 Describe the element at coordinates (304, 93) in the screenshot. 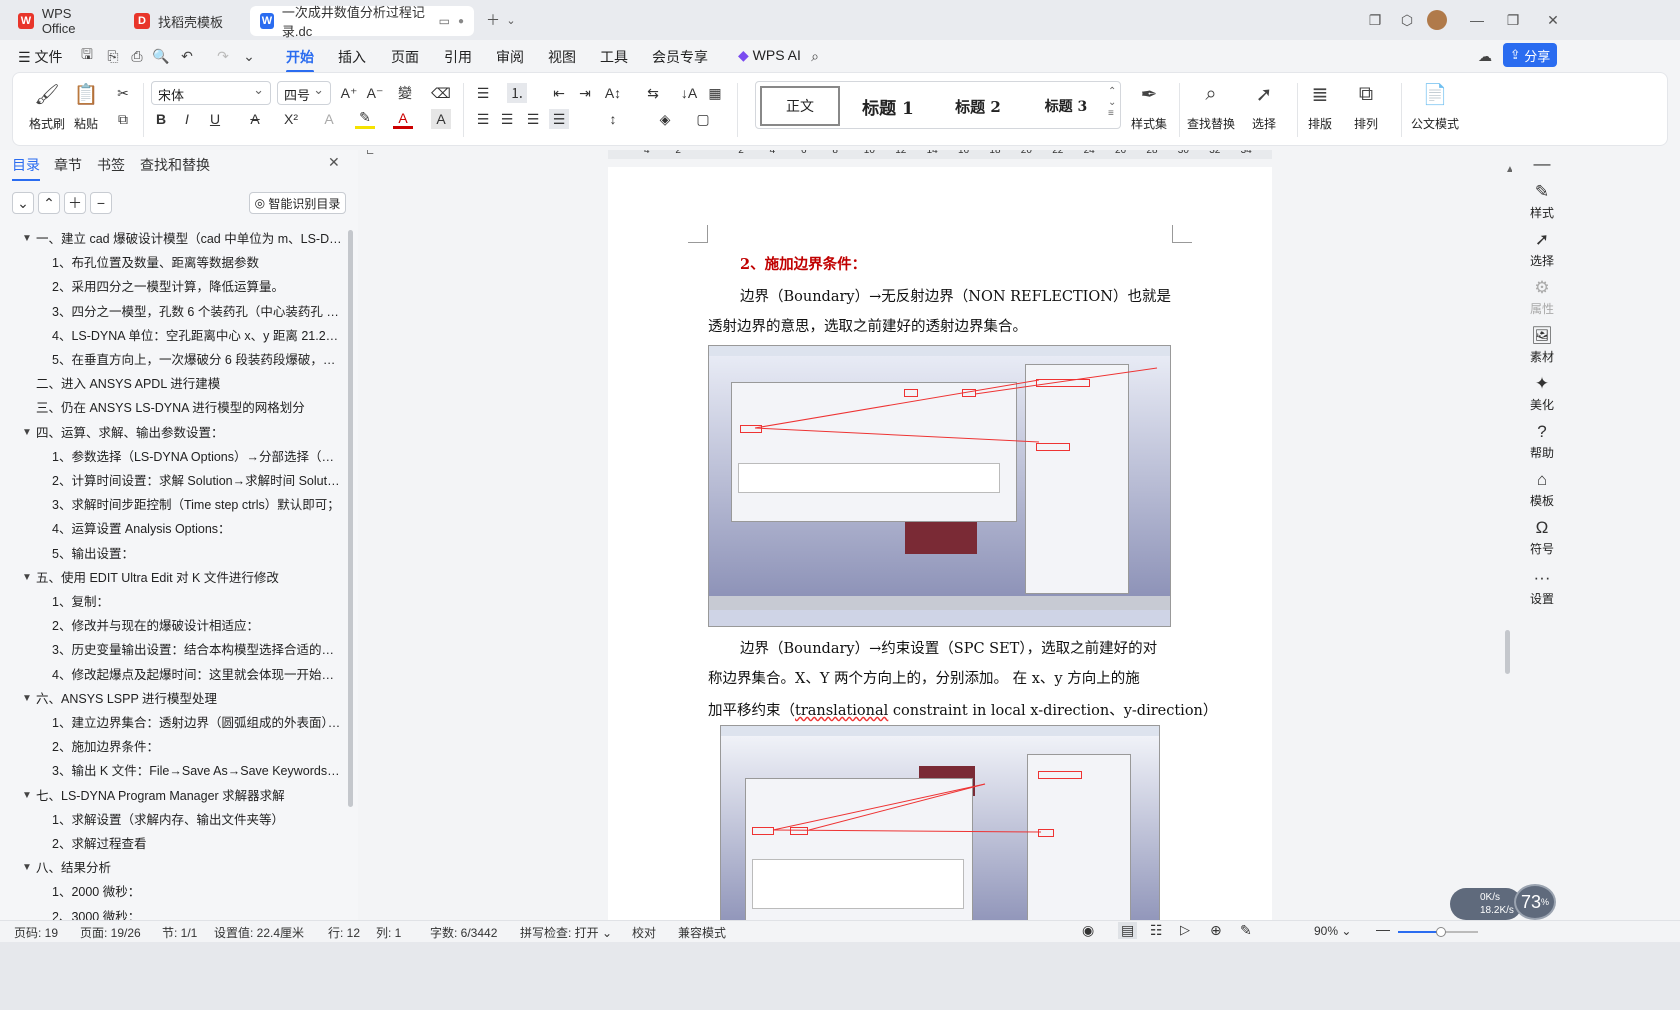

I see `font-size-select: 四号` at that location.